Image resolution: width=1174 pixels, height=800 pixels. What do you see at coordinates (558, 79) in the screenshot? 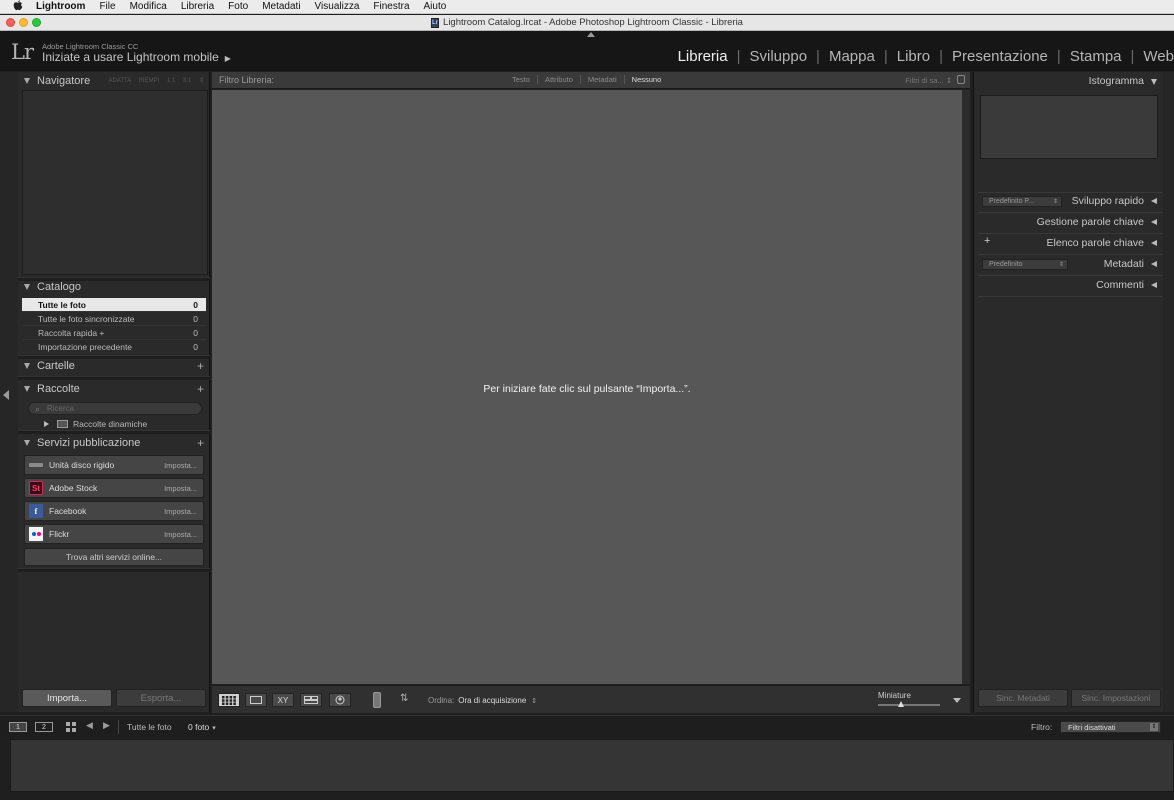
I see `filter-tab-attribute: Attributo` at bounding box center [558, 79].